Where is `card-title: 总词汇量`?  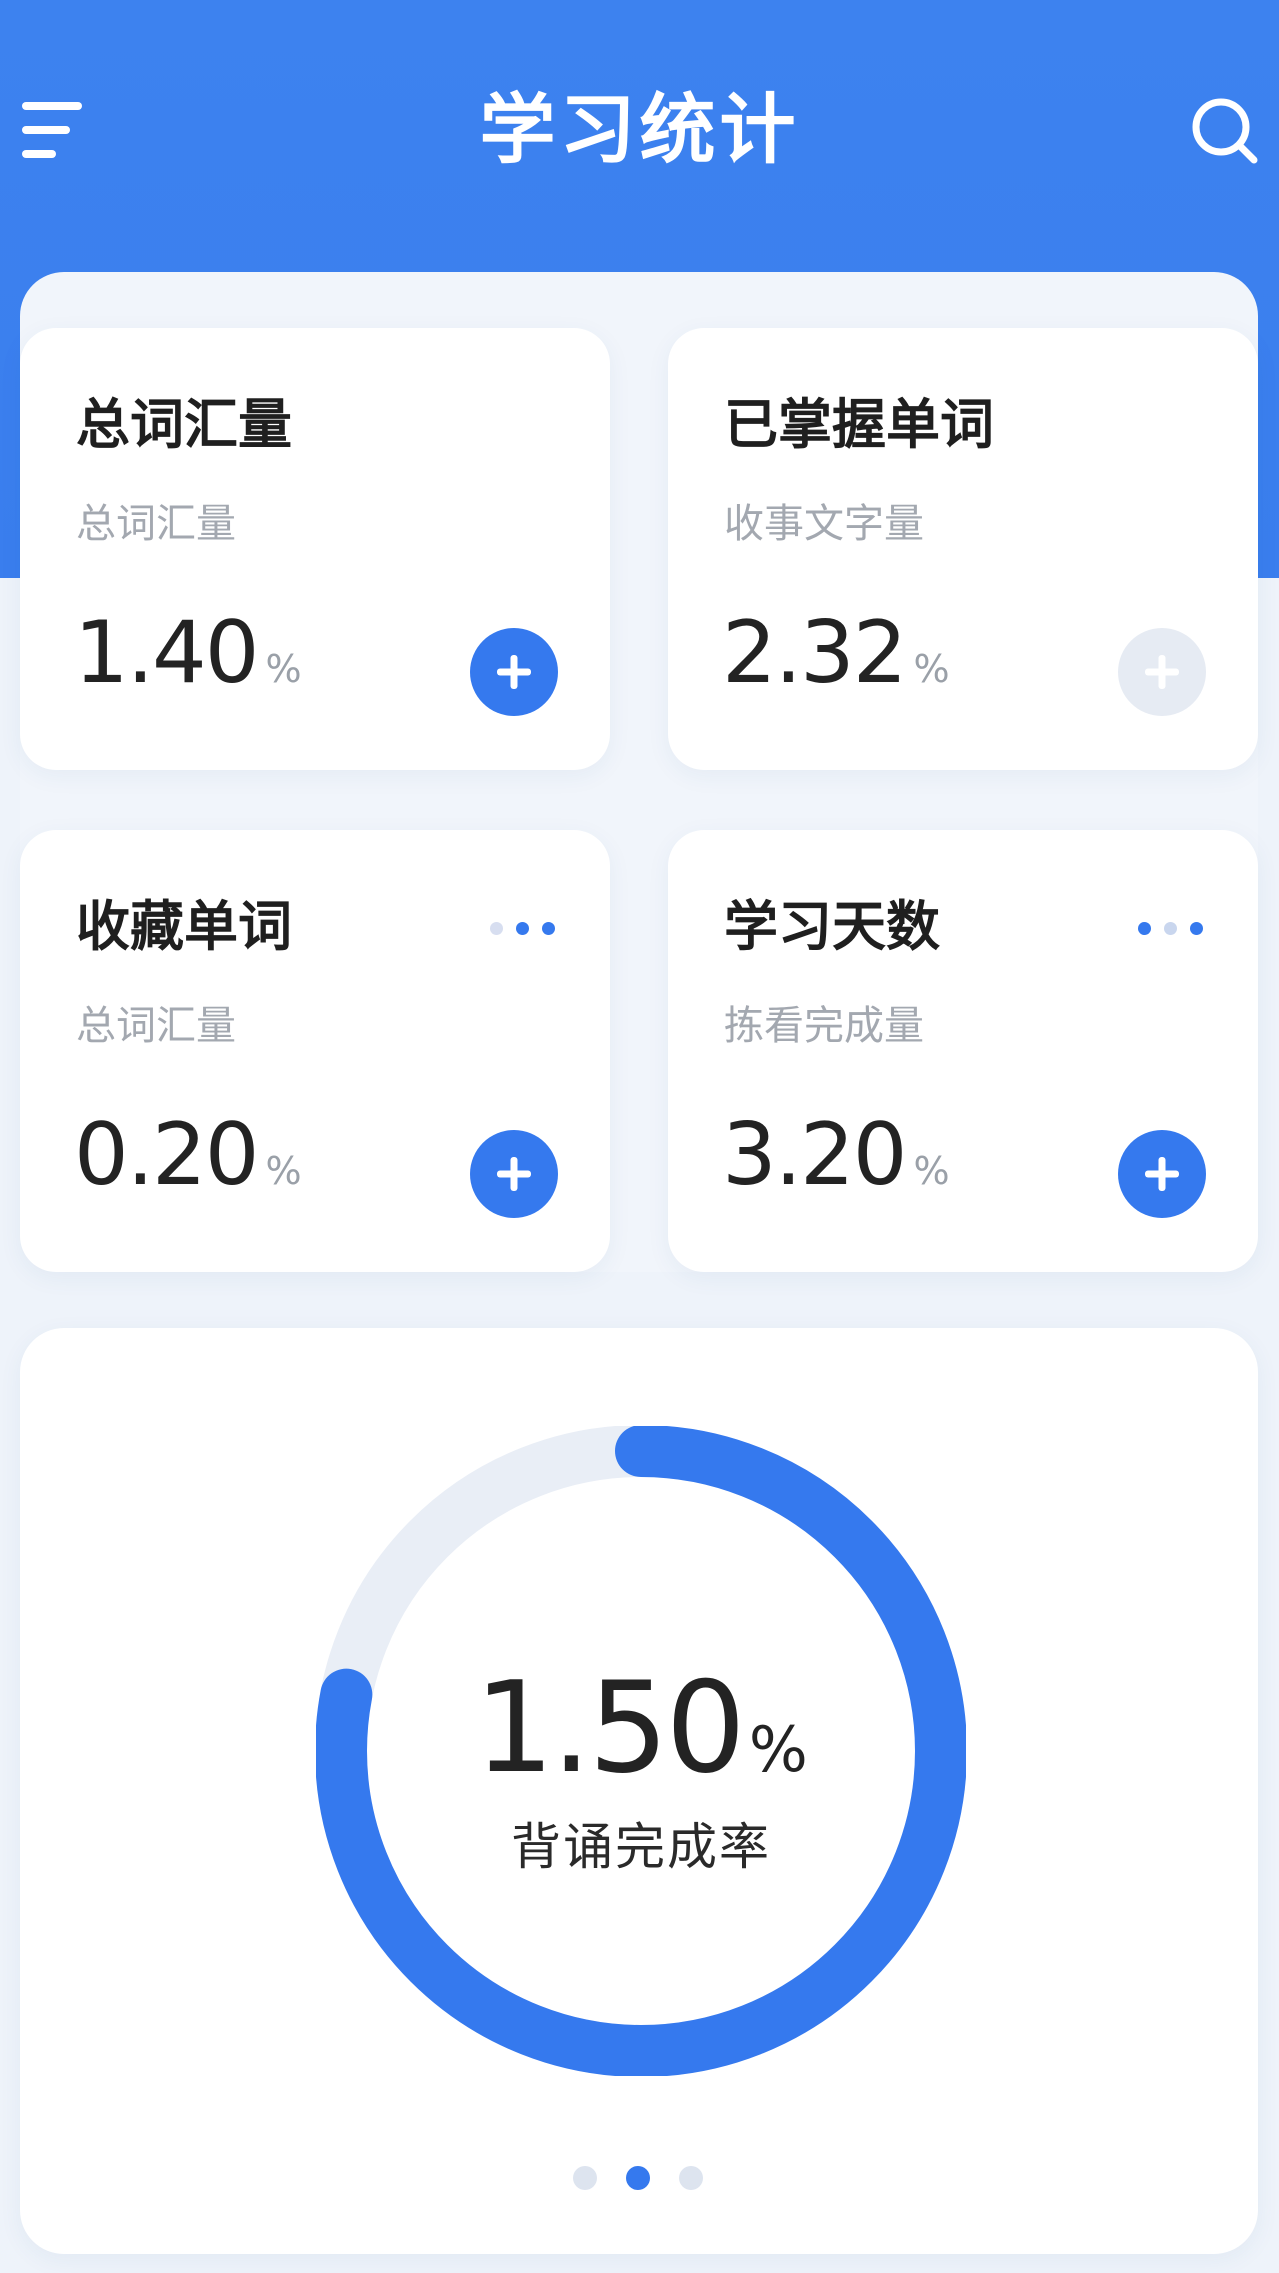 card-title: 总词汇量 is located at coordinates (184, 424).